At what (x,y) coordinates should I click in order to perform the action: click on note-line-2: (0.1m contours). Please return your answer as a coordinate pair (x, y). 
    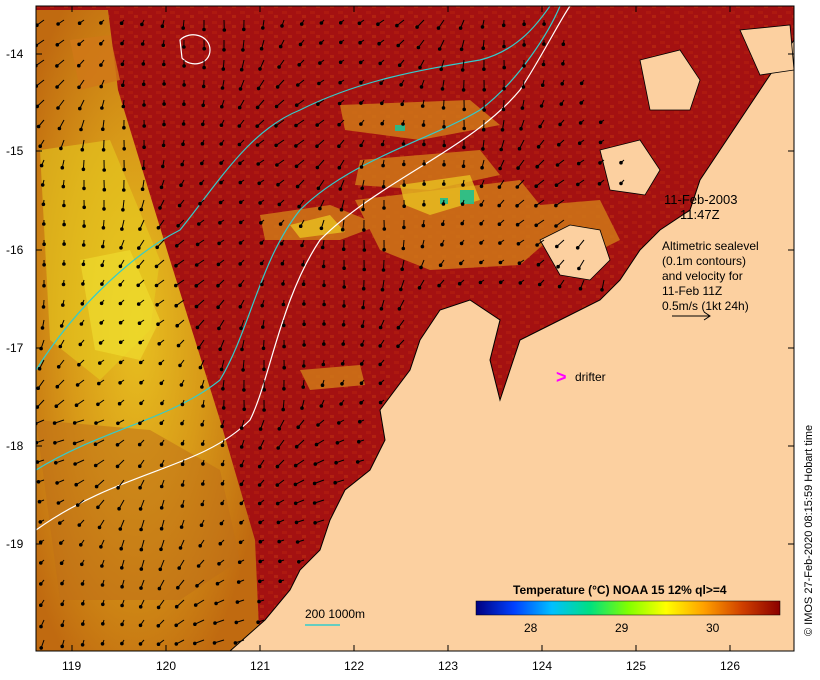
    Looking at the image, I should click on (704, 261).